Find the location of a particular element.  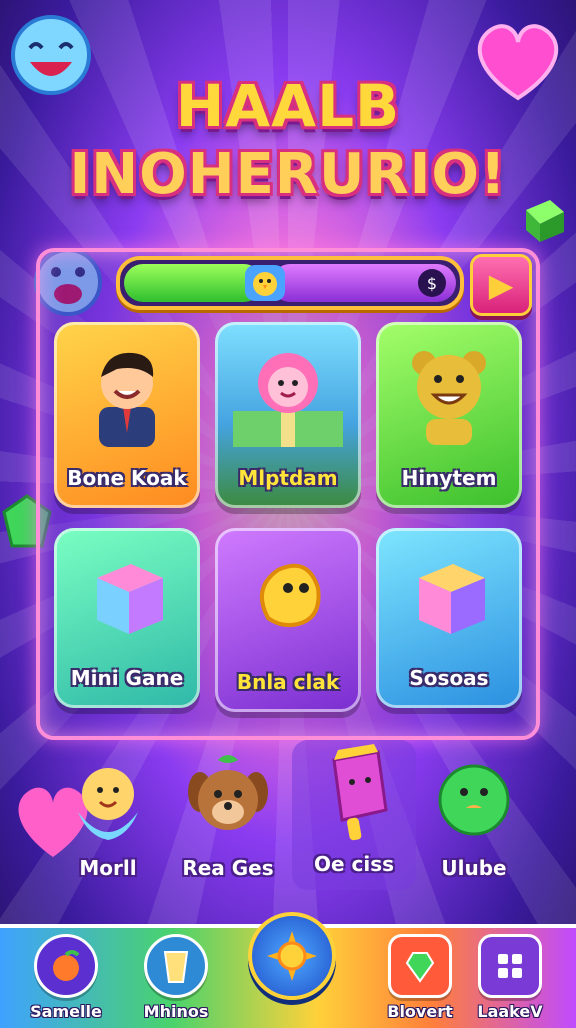

level-progress-bar: $ is located at coordinates (290, 283).